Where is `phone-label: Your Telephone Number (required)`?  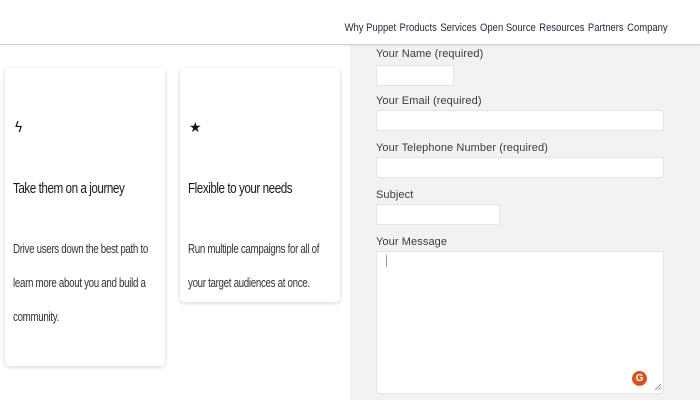 phone-label: Your Telephone Number (required) is located at coordinates (462, 148).